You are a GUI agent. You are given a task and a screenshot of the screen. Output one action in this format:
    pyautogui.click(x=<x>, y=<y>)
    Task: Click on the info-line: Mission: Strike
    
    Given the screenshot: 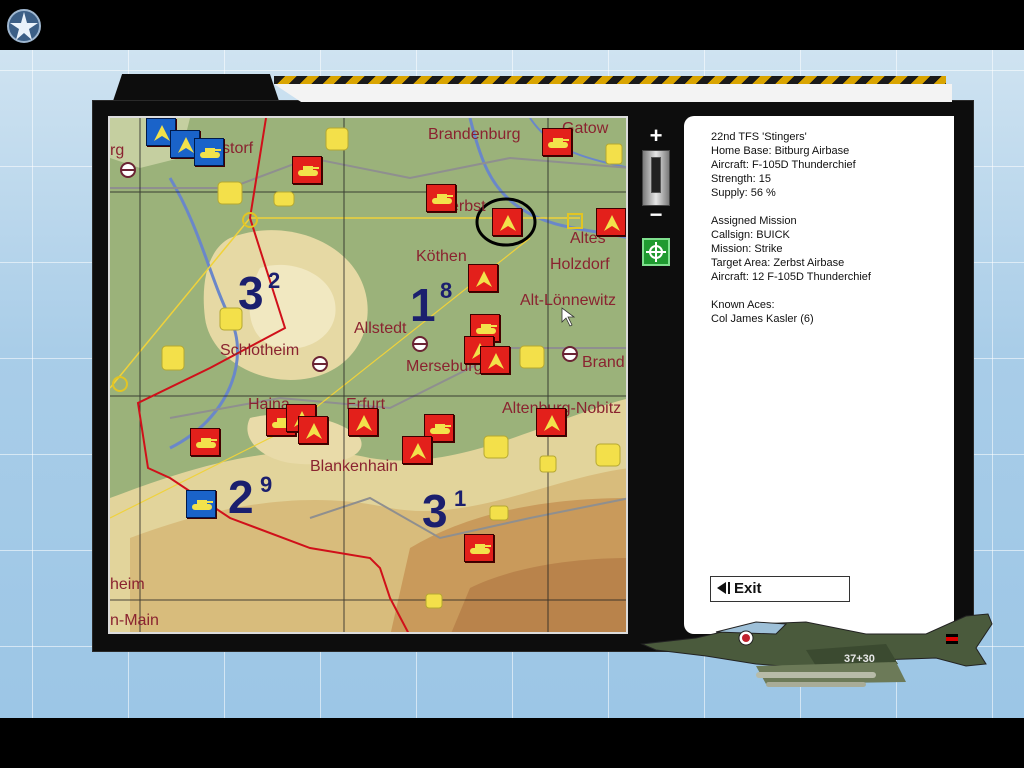 What is the action you would take?
    pyautogui.click(x=747, y=249)
    